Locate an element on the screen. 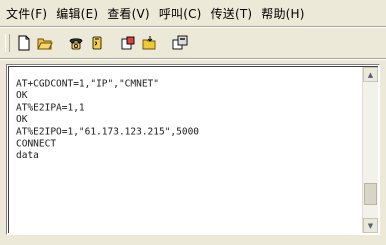  terminal-line: AT%E2IPO=1,"61.173.123.215",5000 is located at coordinates (108, 131).